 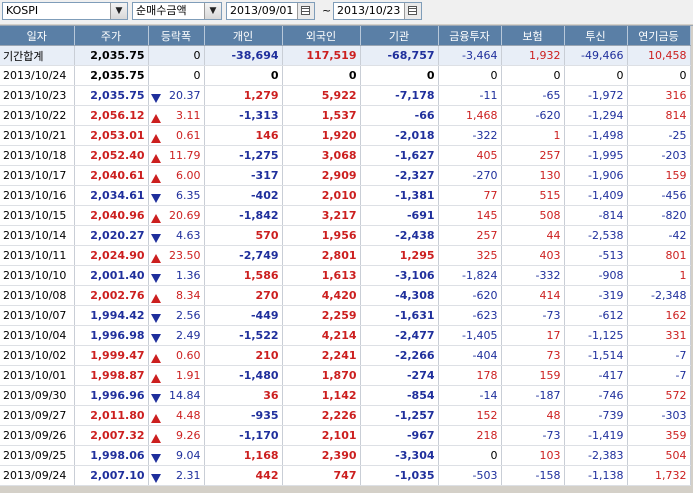 What do you see at coordinates (65, 11) in the screenshot?
I see `market-select: KOSPI ▼` at bounding box center [65, 11].